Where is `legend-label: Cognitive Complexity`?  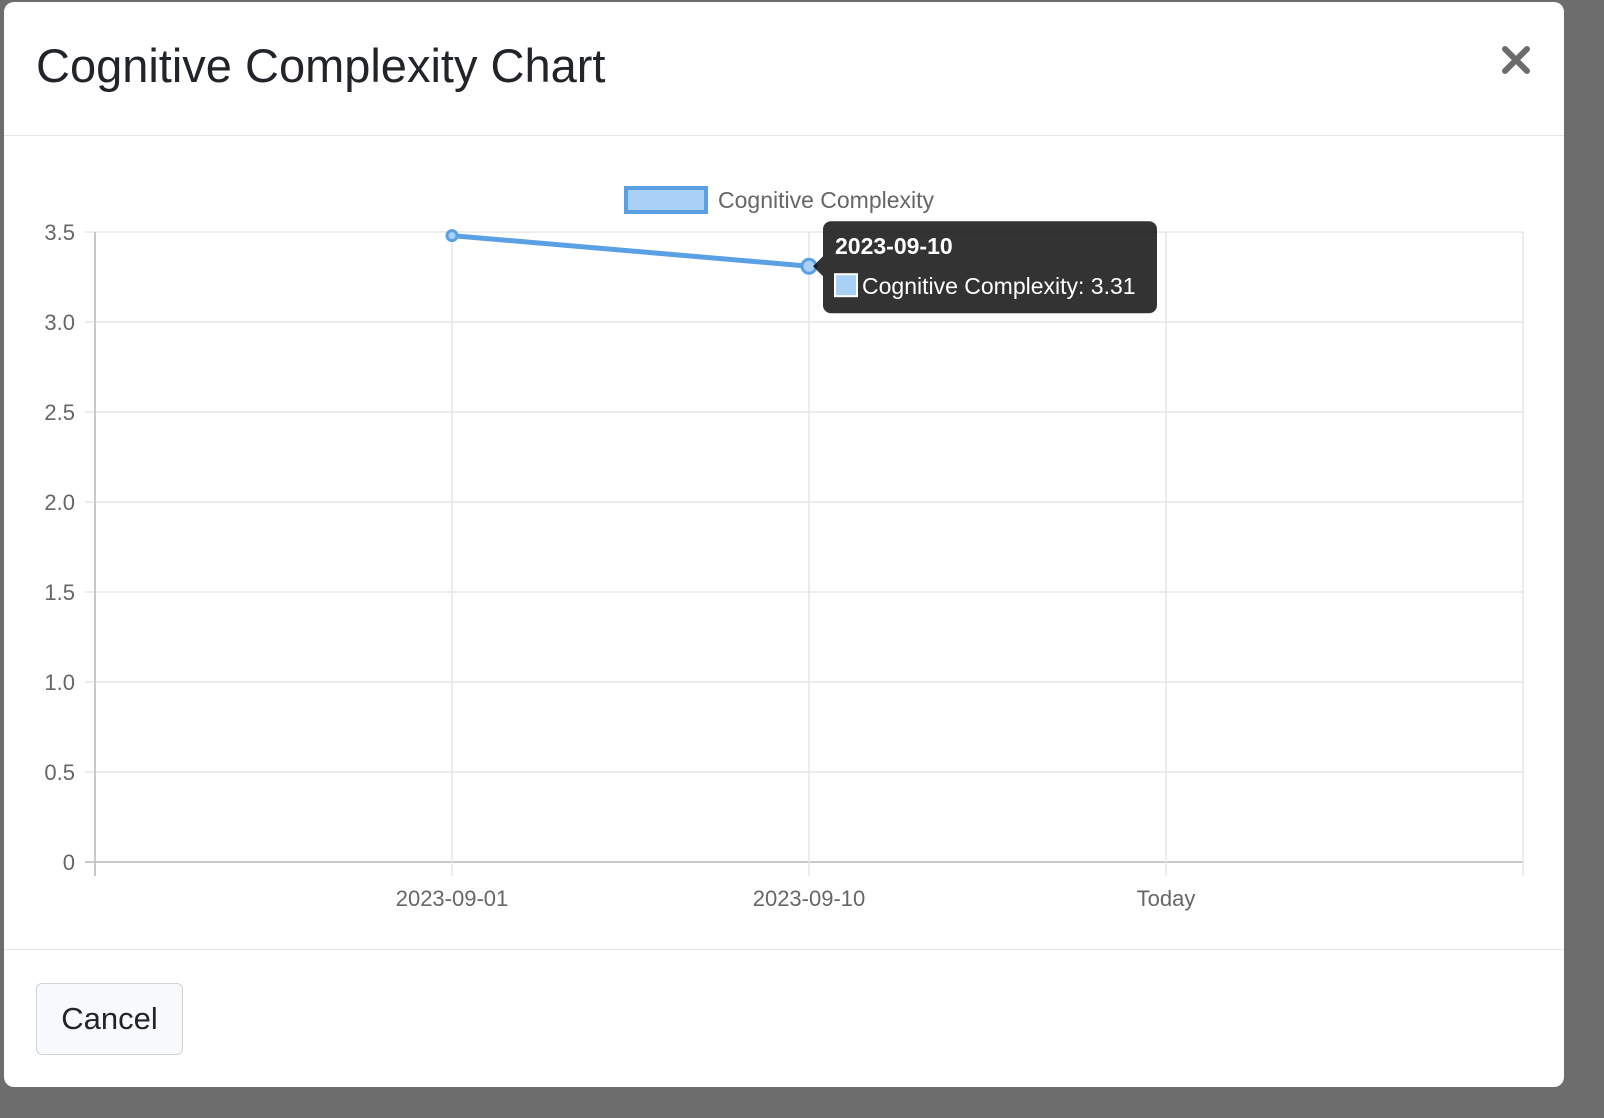 legend-label: Cognitive Complexity is located at coordinates (826, 200).